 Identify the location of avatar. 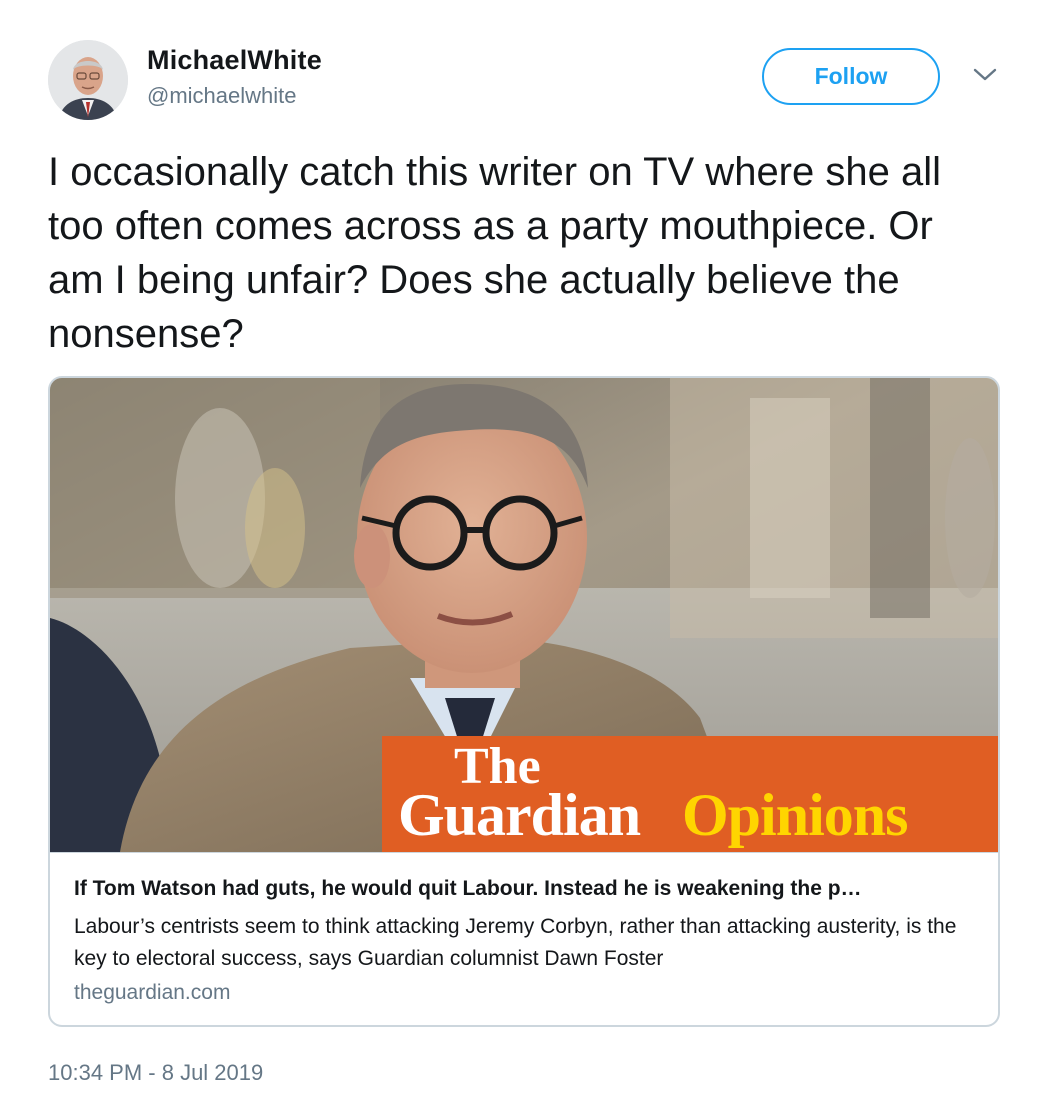
(88, 80).